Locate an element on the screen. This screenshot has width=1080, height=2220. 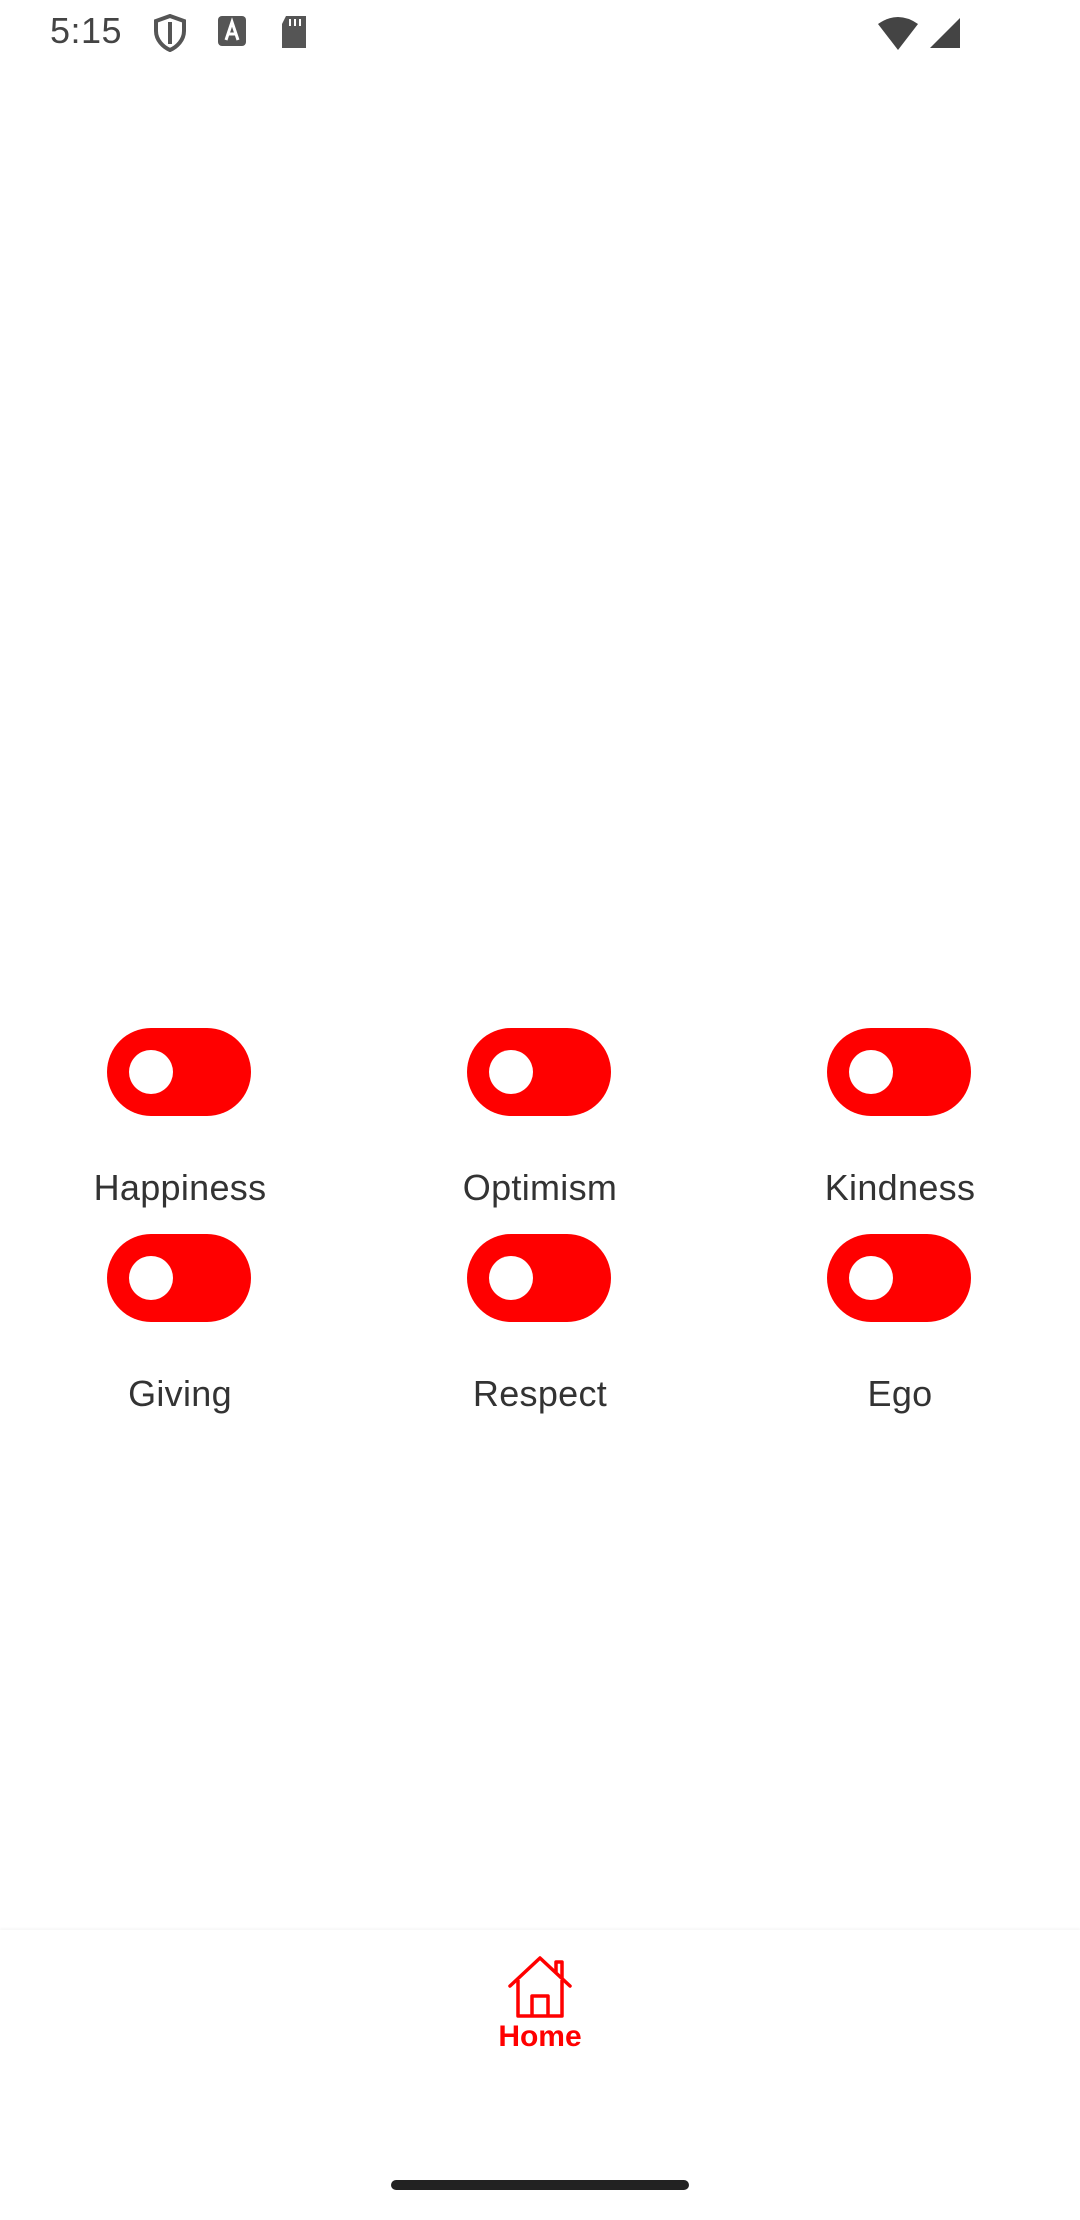
toggle-cell-happiness: Happiness is located at coordinates (180, 1131).